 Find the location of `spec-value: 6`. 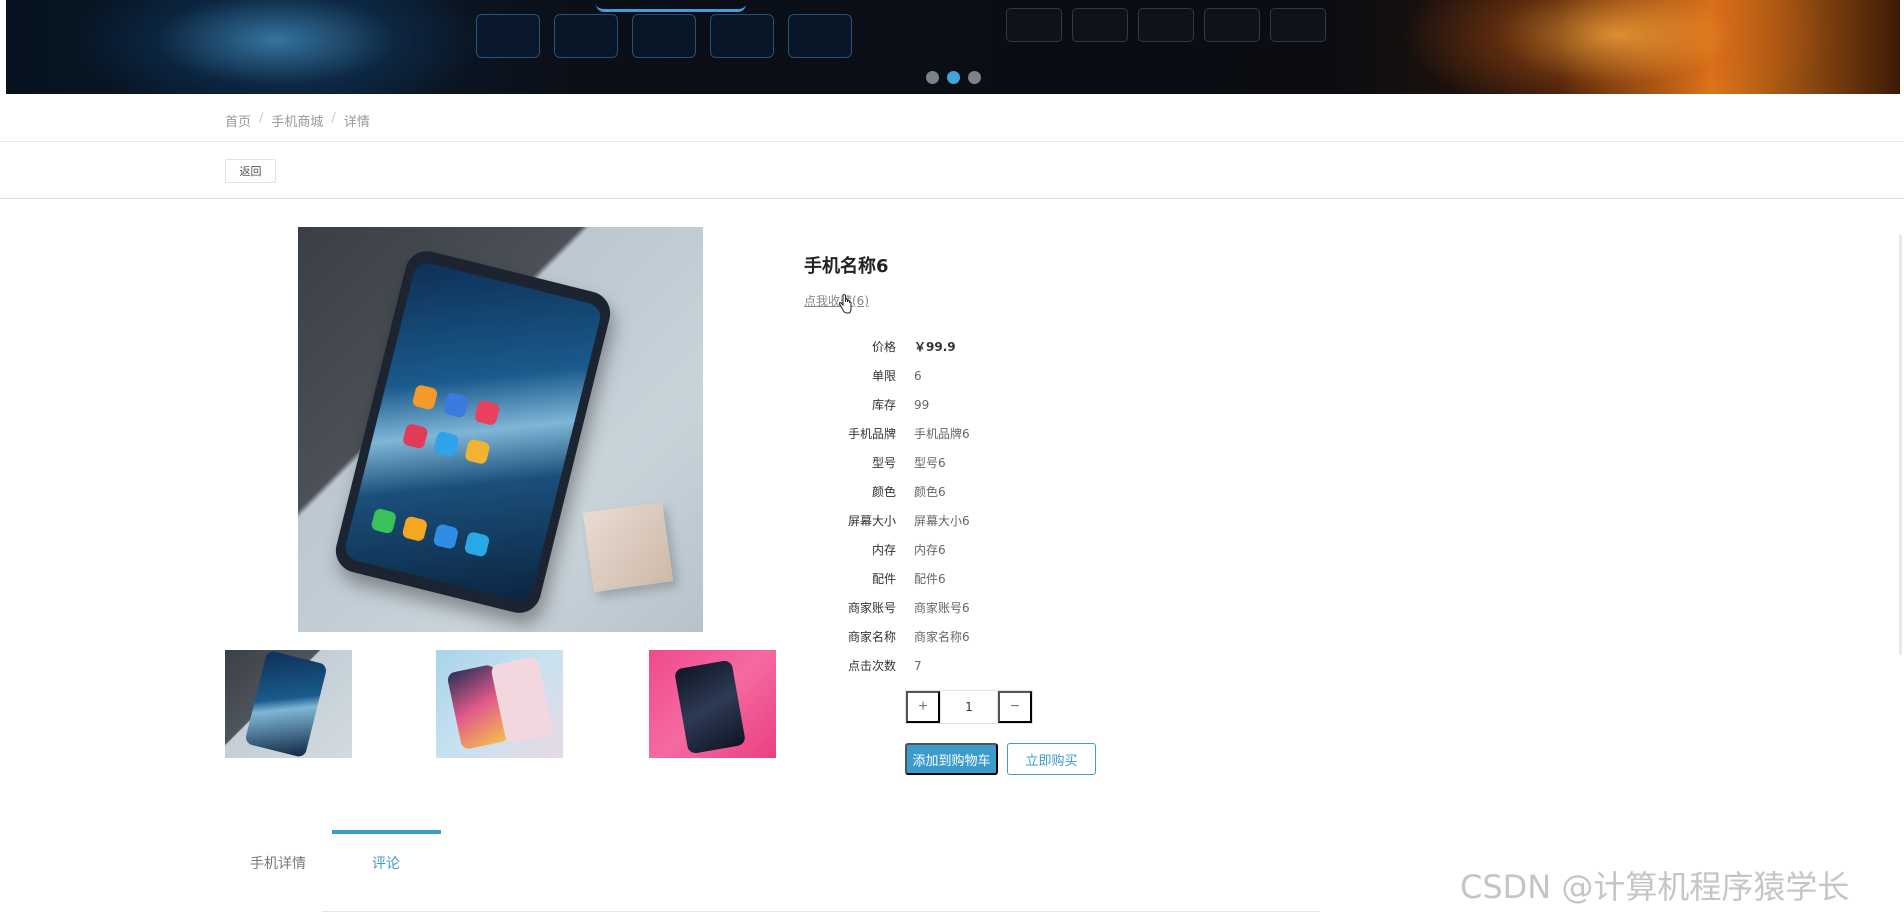

spec-value: 6 is located at coordinates (918, 375).